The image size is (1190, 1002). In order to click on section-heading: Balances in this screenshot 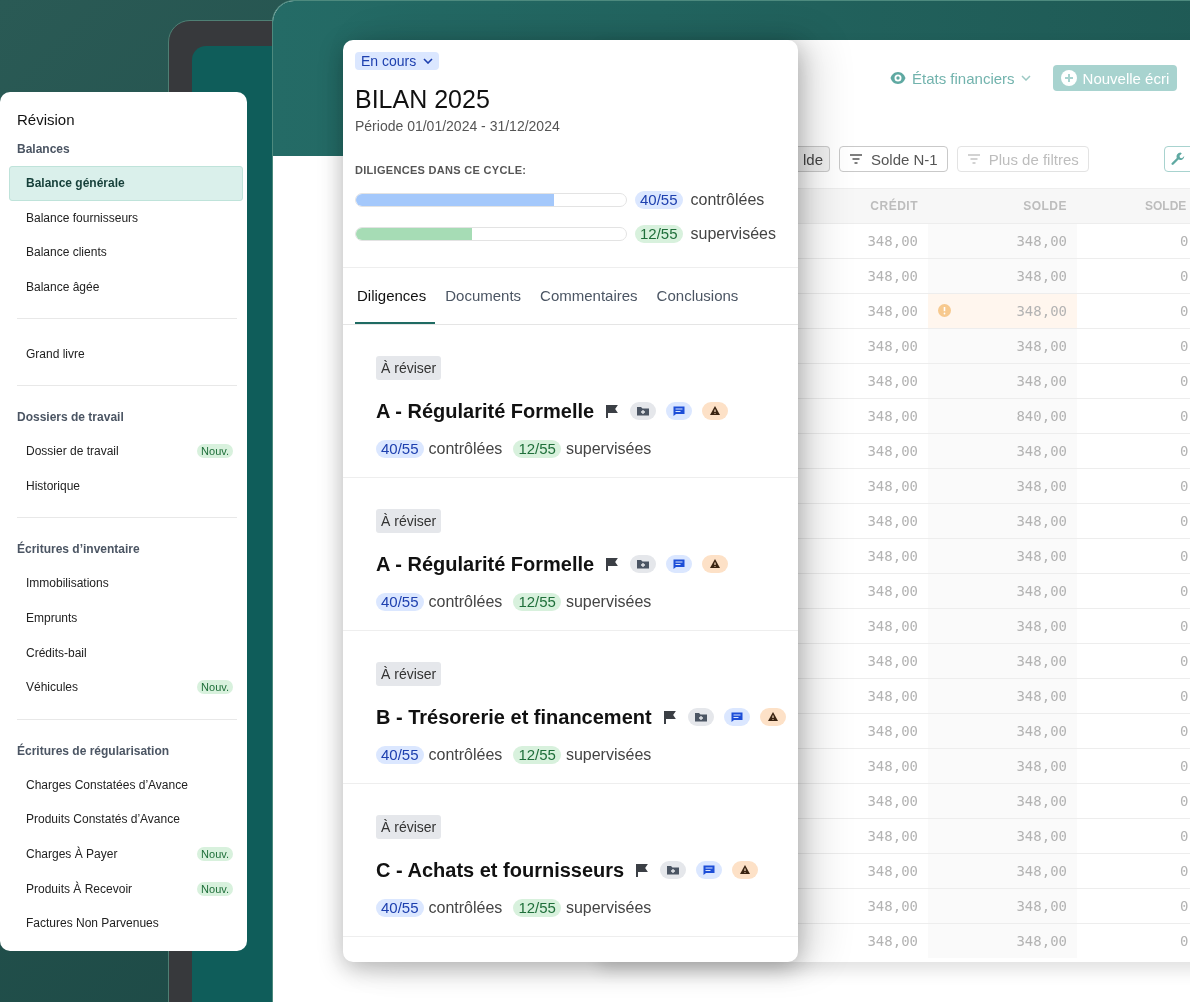, I will do `click(43, 149)`.